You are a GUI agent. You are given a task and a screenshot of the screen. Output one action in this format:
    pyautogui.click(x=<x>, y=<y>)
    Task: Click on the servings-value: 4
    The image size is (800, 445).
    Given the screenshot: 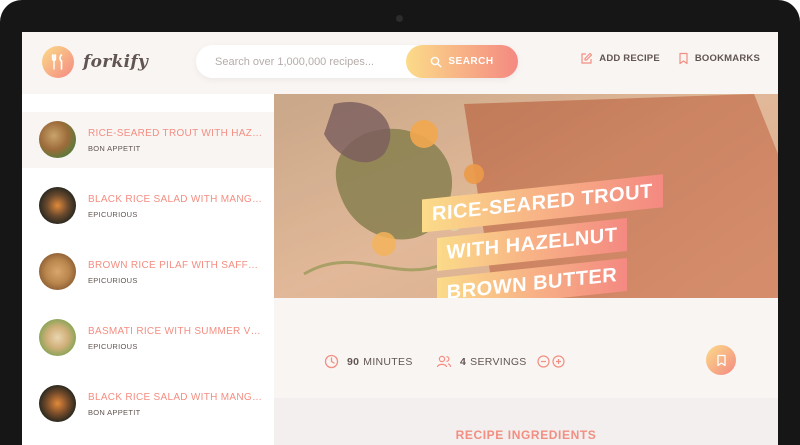 What is the action you would take?
    pyautogui.click(x=463, y=361)
    